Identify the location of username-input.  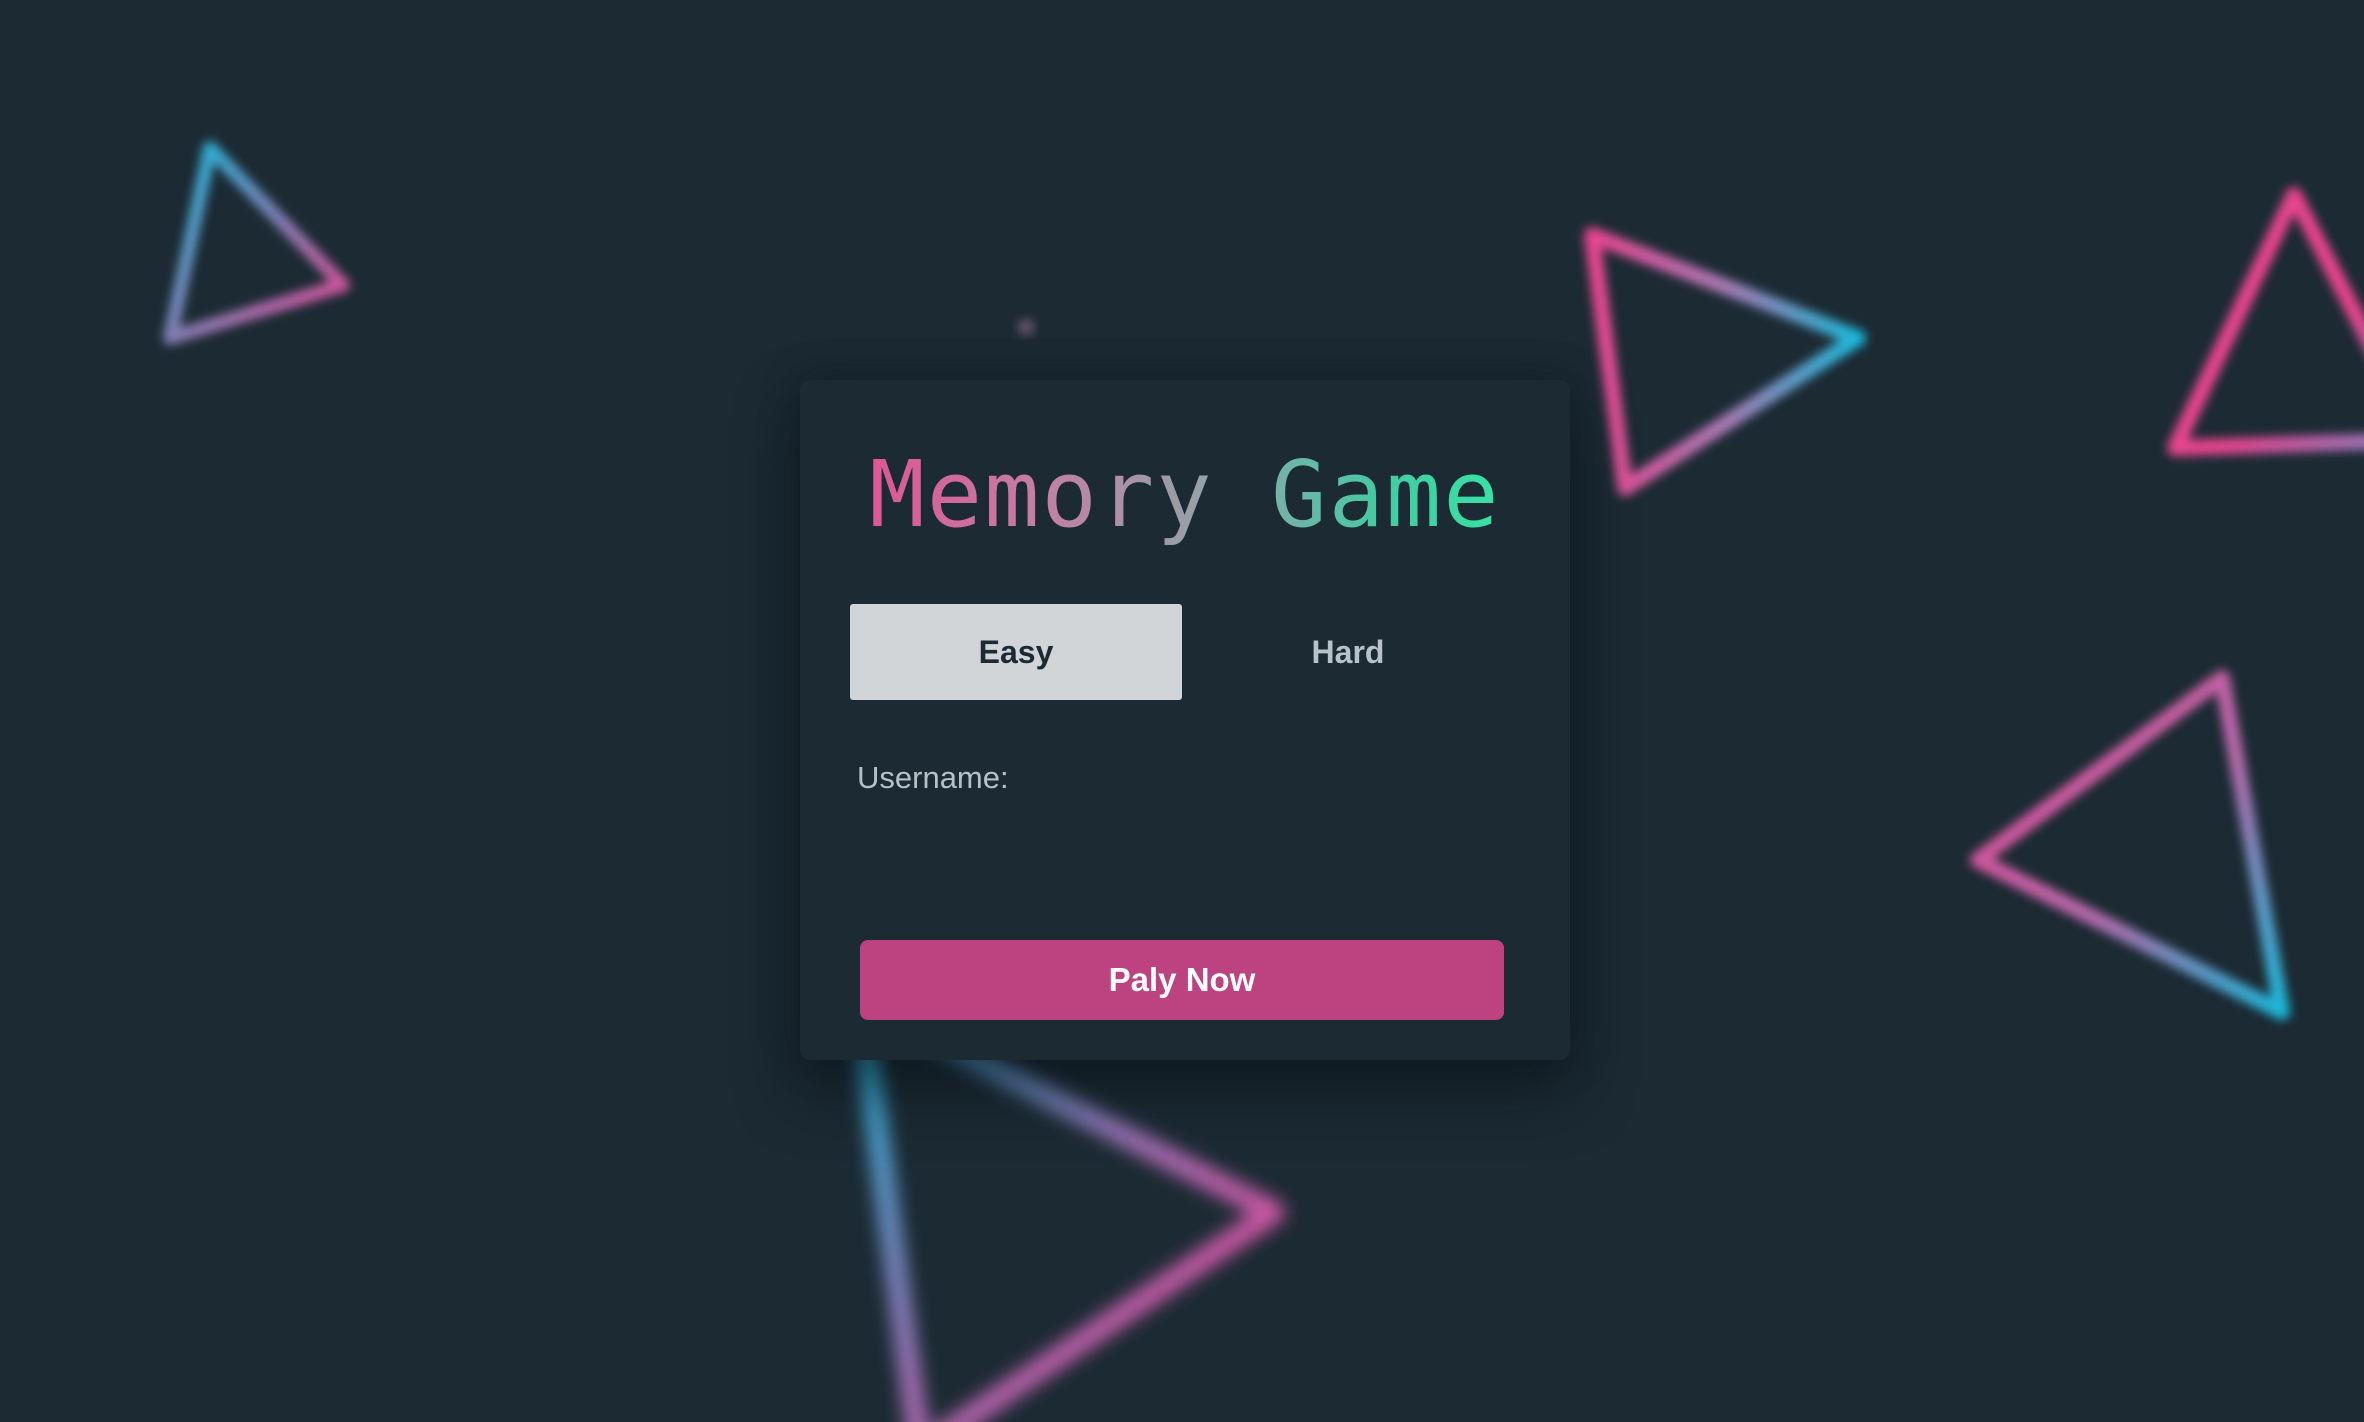
(1179, 841).